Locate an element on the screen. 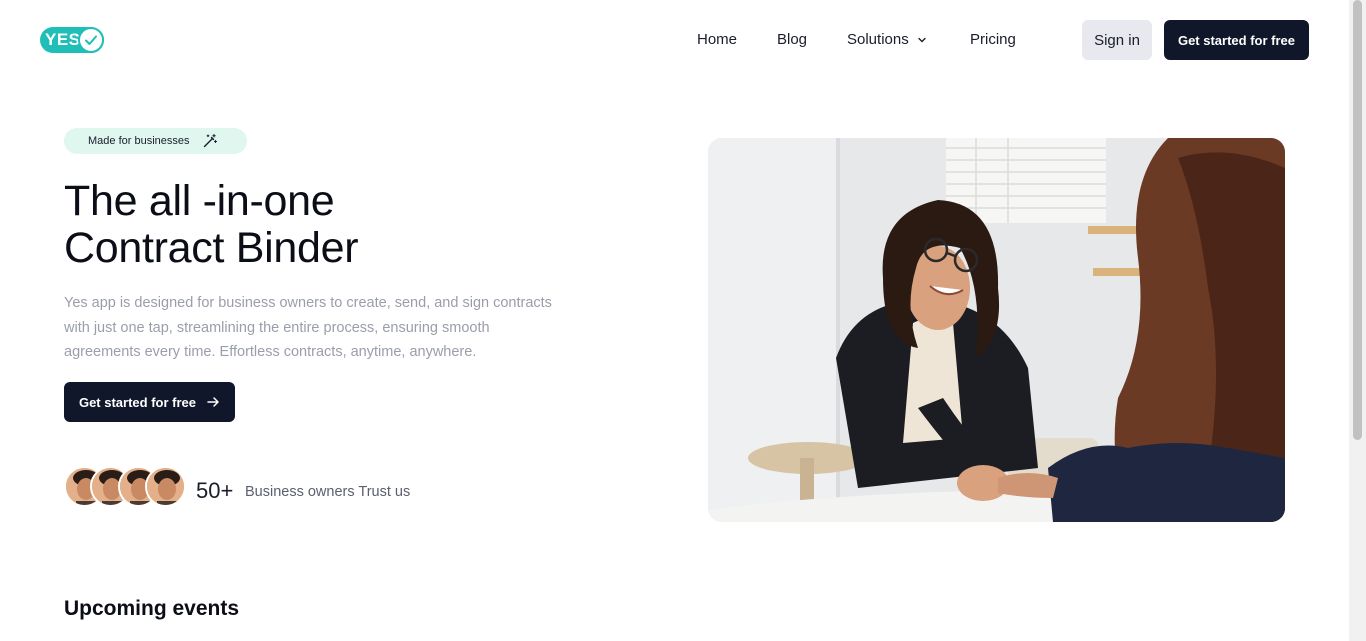 This screenshot has width=1366, height=641. made-for-businesses-badge: Made for businesses is located at coordinates (155, 141).